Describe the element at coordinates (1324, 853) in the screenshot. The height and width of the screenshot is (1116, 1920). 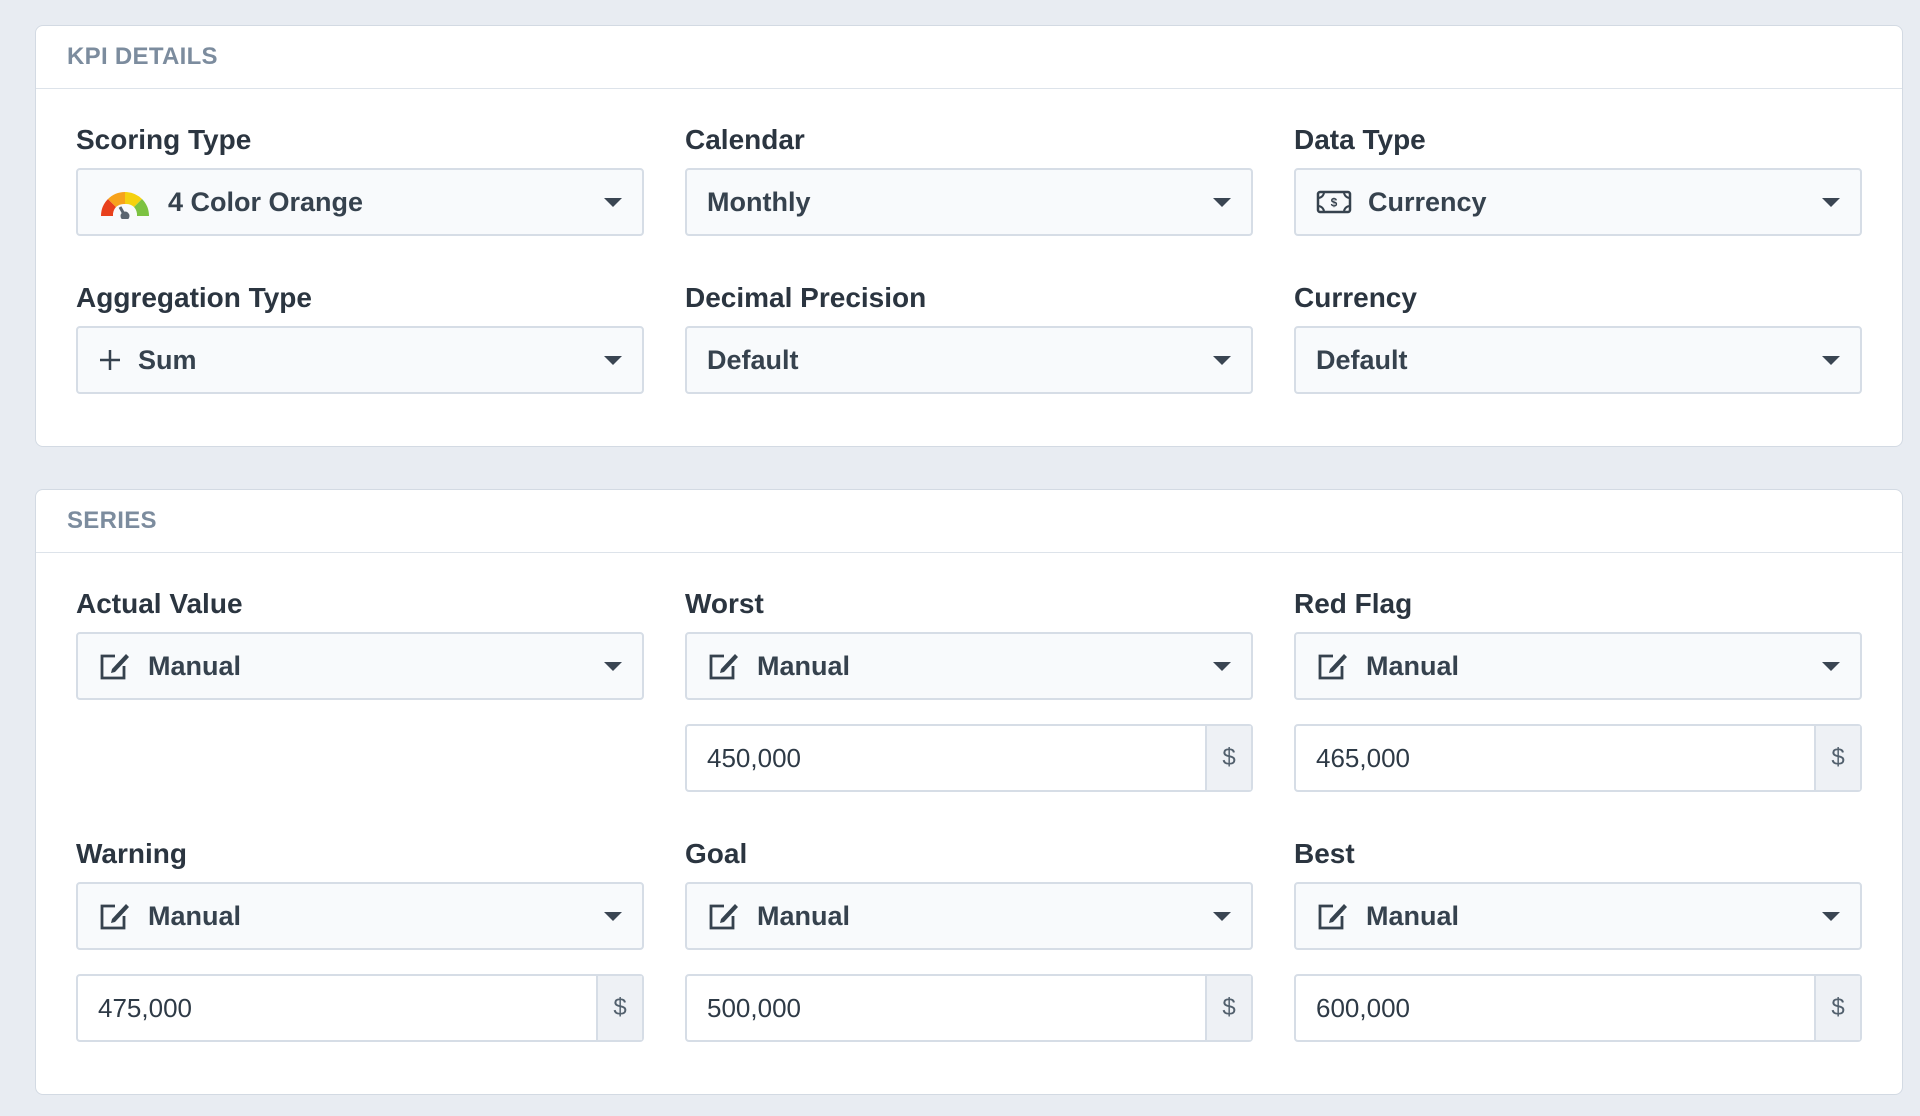
I see `best-label: Best` at that location.